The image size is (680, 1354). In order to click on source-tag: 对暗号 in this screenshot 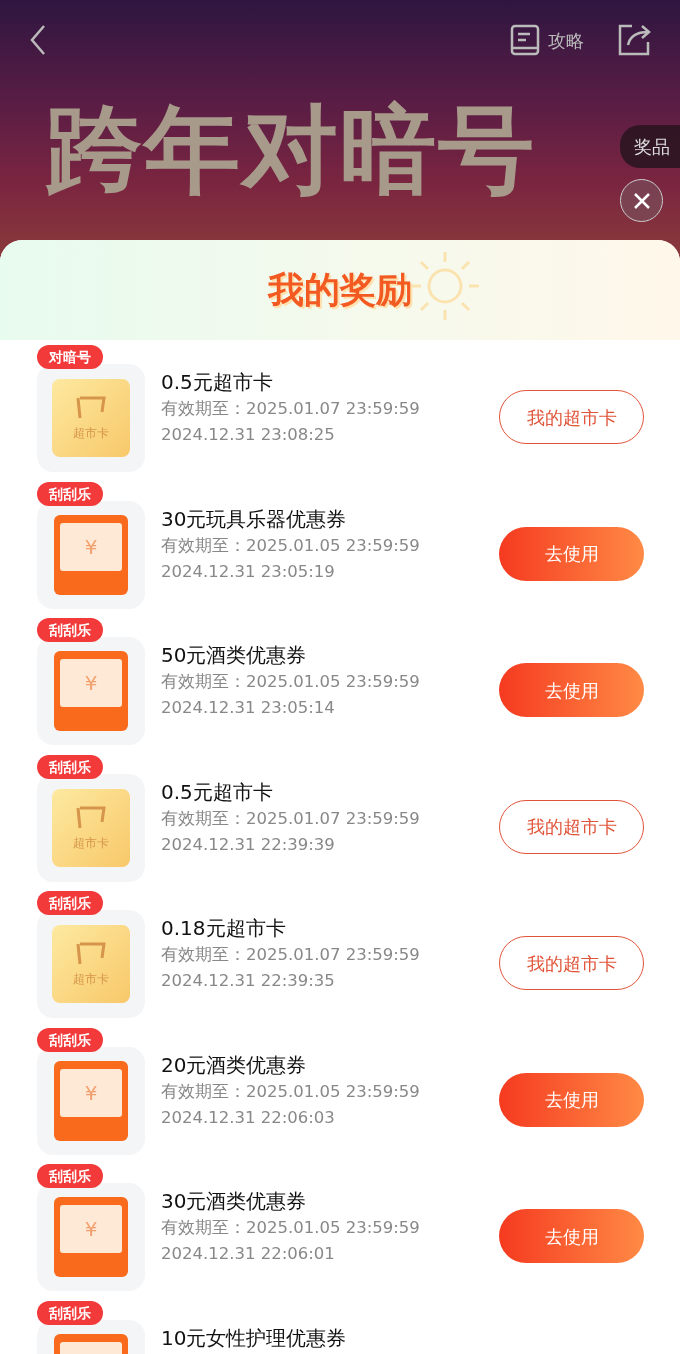, I will do `click(70, 357)`.